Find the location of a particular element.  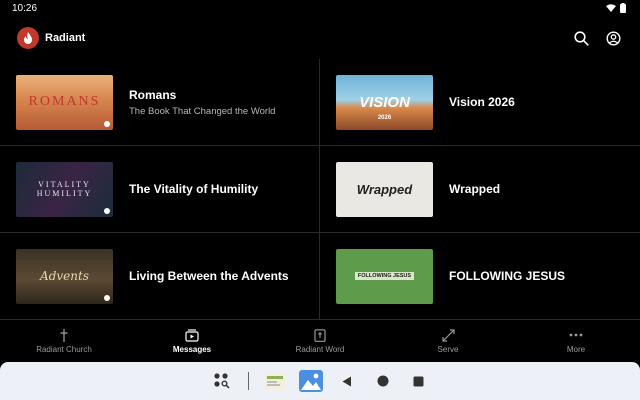

cross-icon is located at coordinates (64, 335).